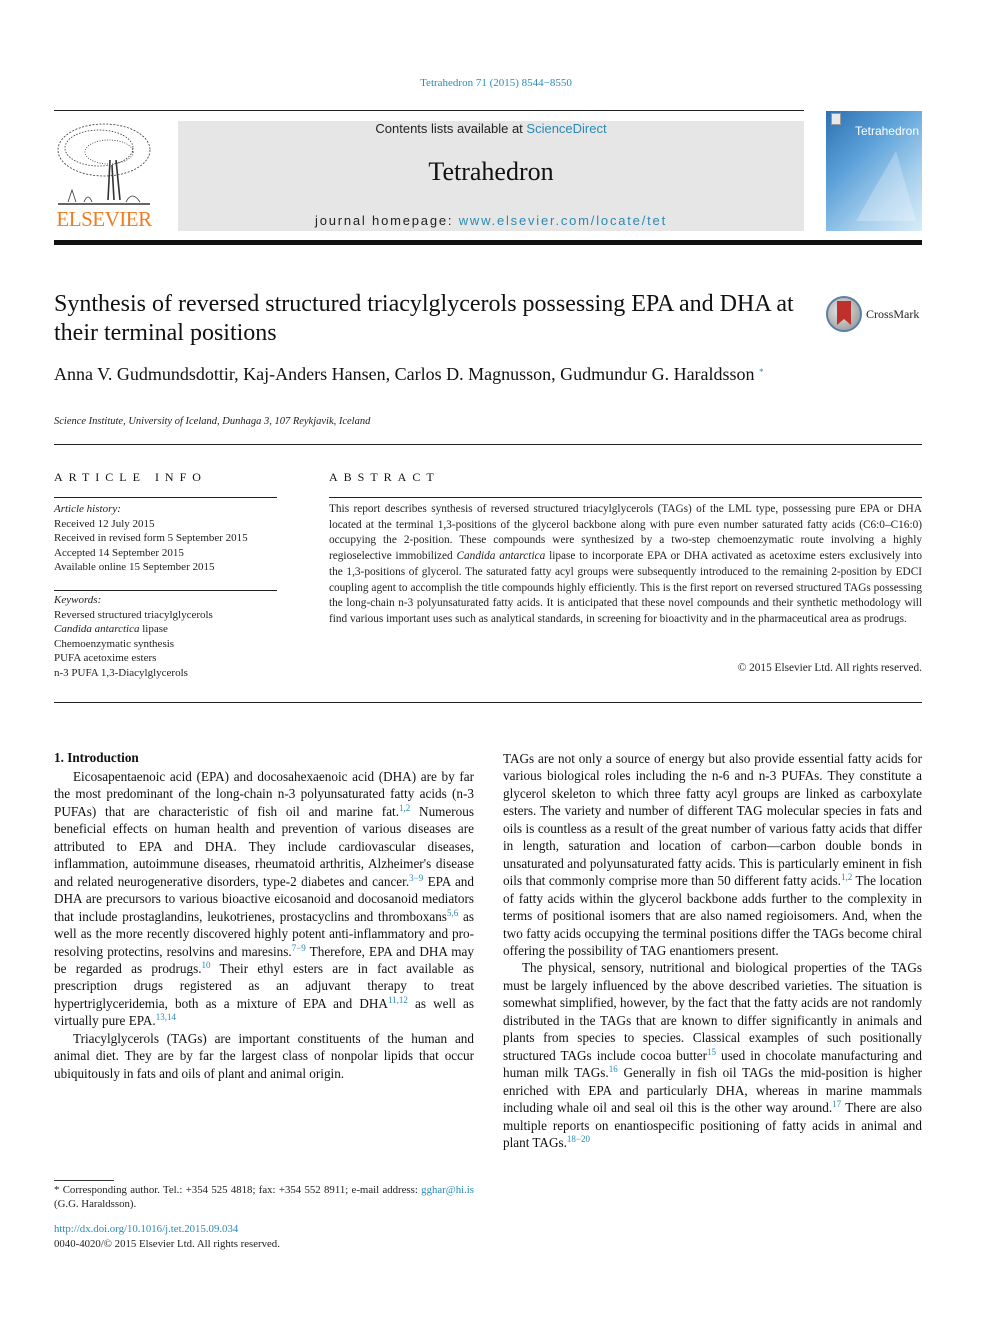  What do you see at coordinates (886, 186) in the screenshot?
I see `cover-graphic` at bounding box center [886, 186].